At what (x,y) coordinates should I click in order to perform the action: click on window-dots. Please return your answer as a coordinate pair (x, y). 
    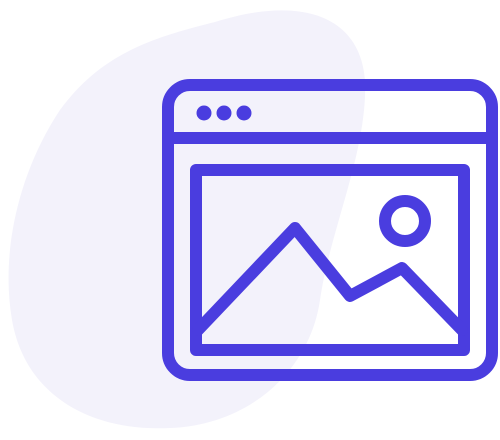
    Looking at the image, I should click on (224, 113).